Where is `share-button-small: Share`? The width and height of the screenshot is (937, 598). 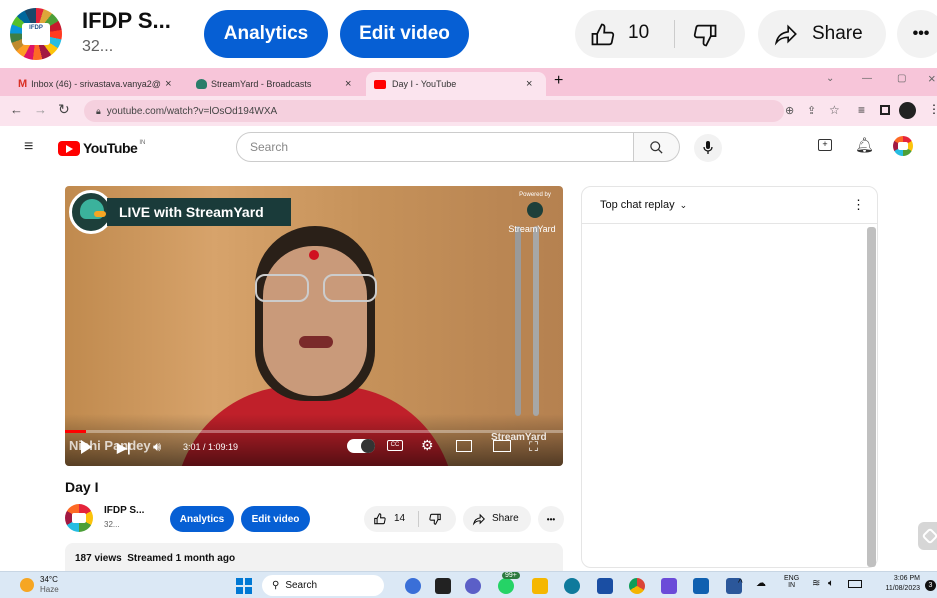 share-button-small: Share is located at coordinates (497, 519).